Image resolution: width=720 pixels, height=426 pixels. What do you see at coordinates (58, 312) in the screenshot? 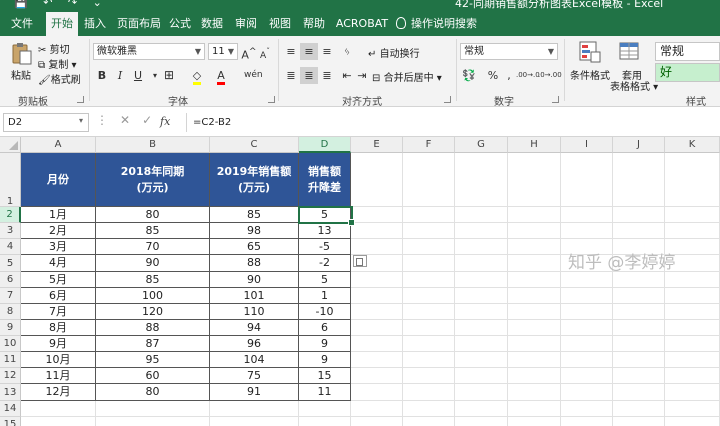
I see `month-cell: 7月` at bounding box center [58, 312].